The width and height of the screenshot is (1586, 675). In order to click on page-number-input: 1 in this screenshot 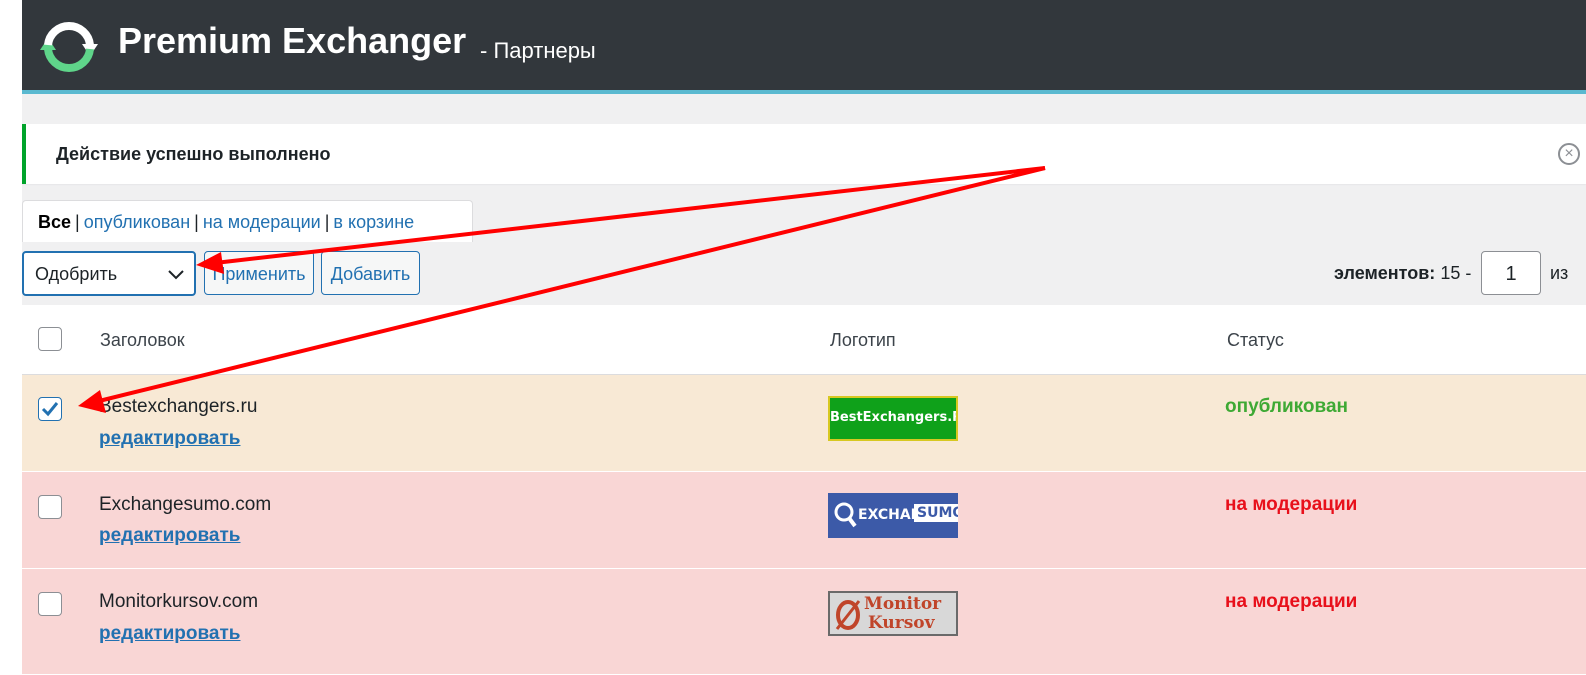, I will do `click(1511, 273)`.